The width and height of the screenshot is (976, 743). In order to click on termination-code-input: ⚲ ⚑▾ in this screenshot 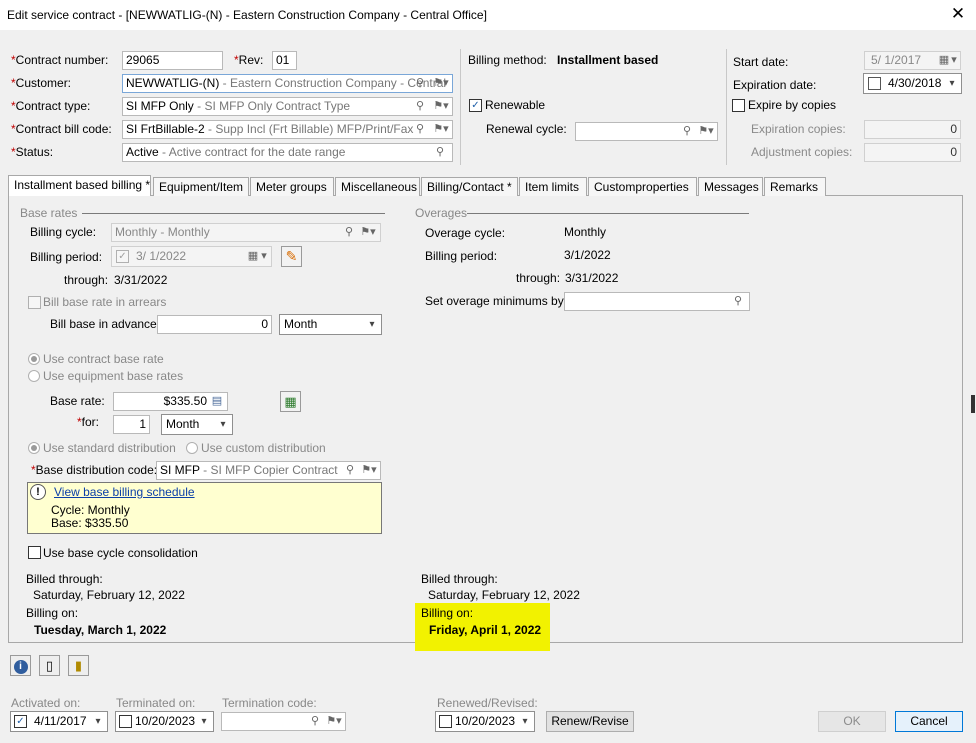, I will do `click(283, 721)`.